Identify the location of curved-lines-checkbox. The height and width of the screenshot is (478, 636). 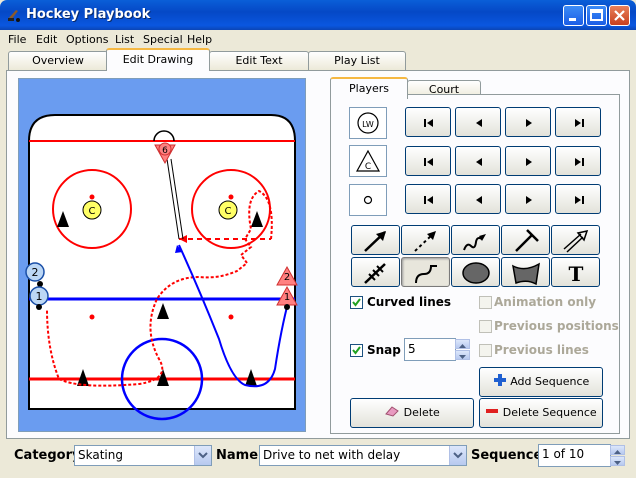
(356, 302).